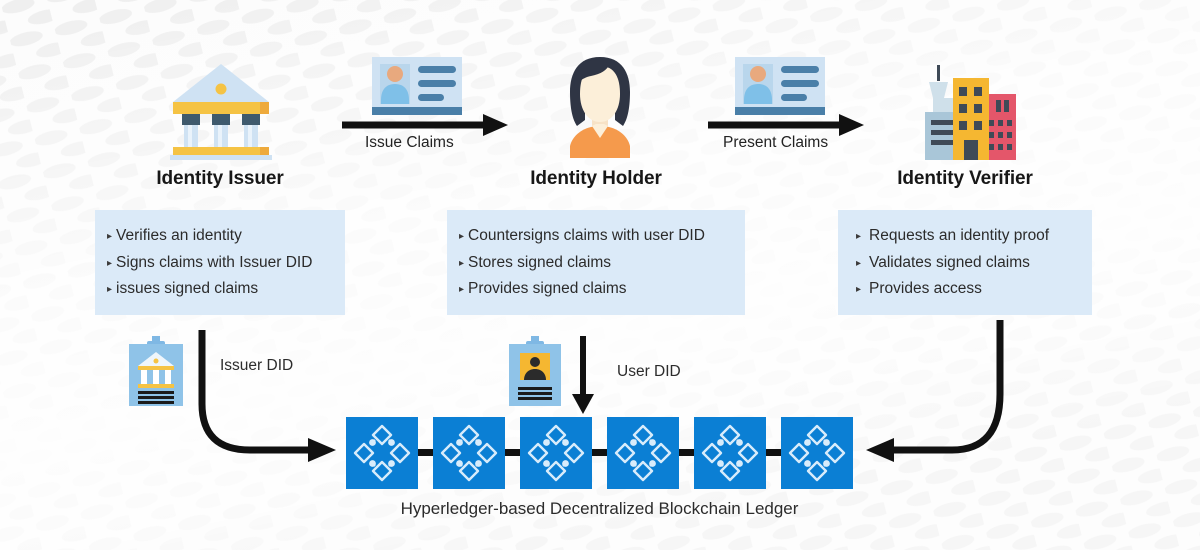 The height and width of the screenshot is (550, 1200). I want to click on list-item: ▸ Validates signed claims, so click(969, 264).